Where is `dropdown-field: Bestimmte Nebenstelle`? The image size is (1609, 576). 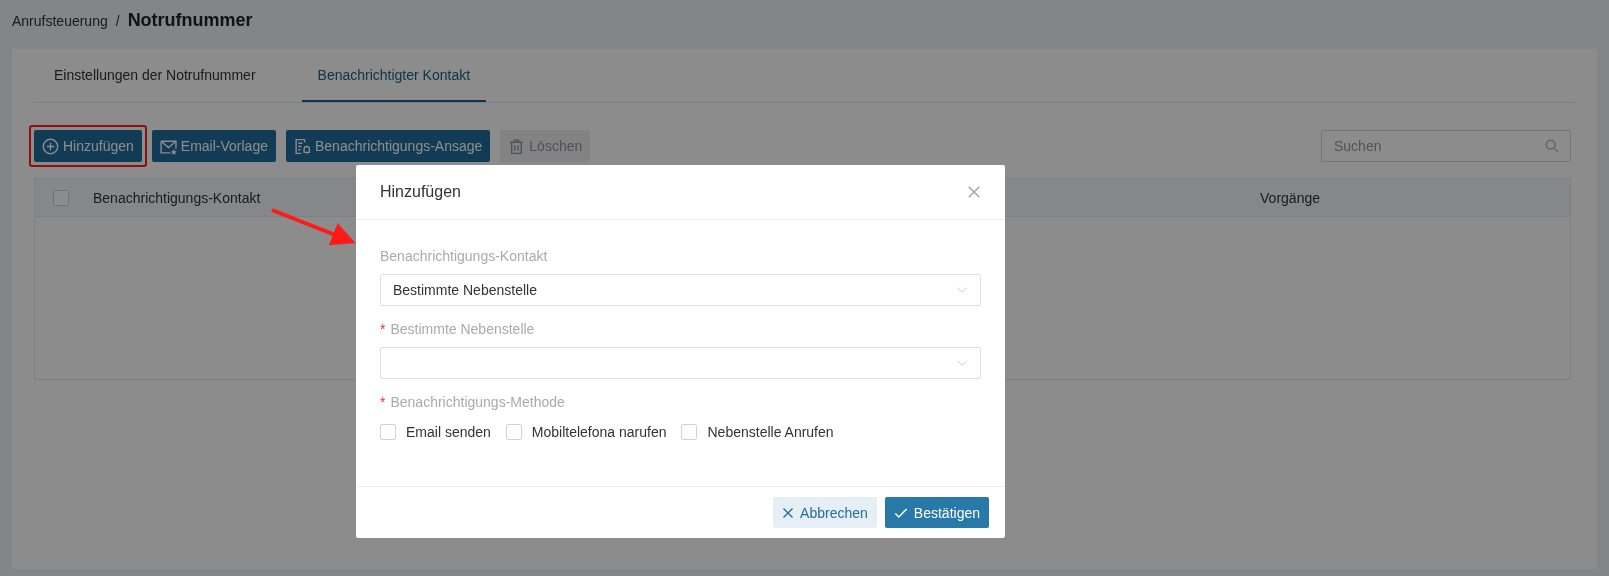
dropdown-field: Bestimmte Nebenstelle is located at coordinates (680, 290).